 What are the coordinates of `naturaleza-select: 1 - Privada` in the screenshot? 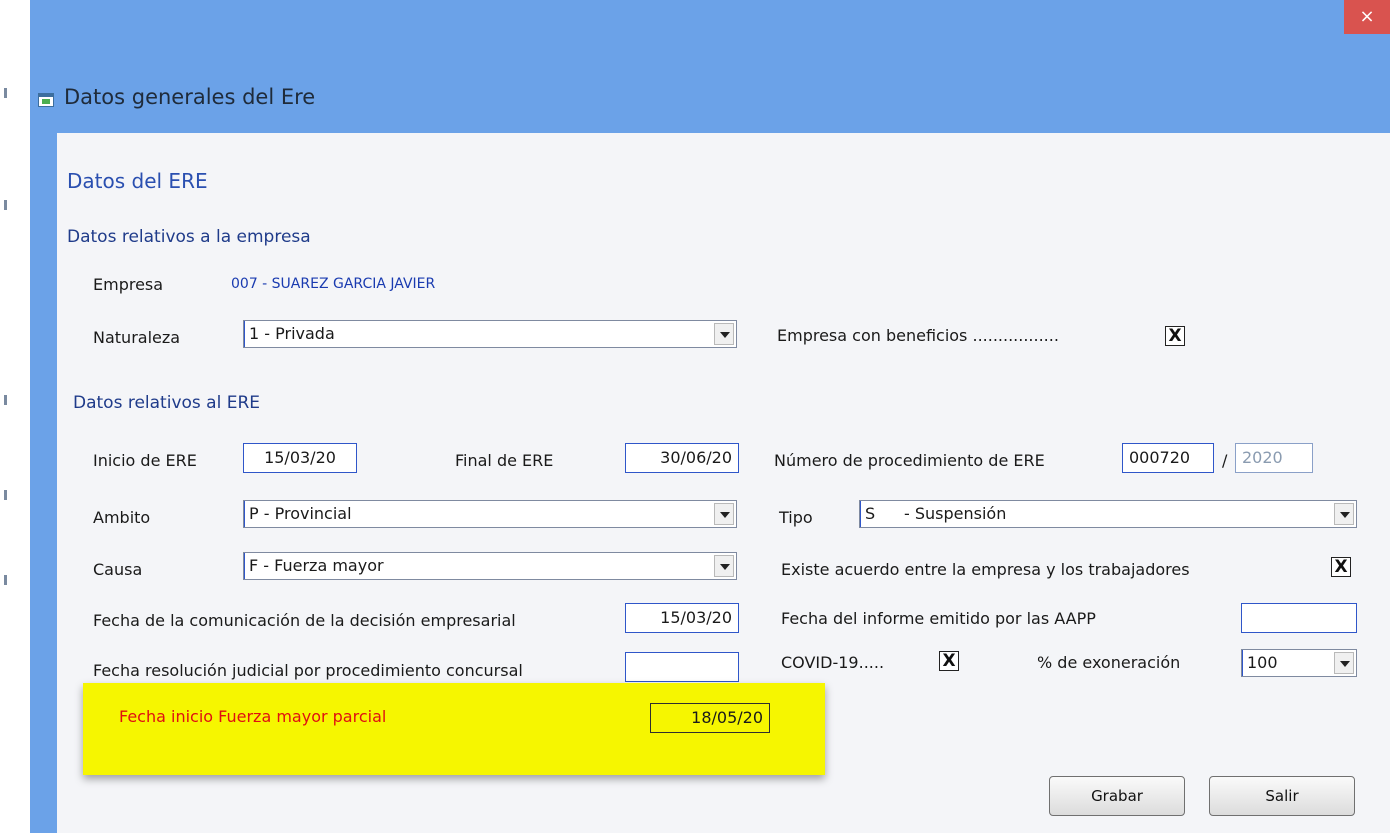 It's located at (490, 334).